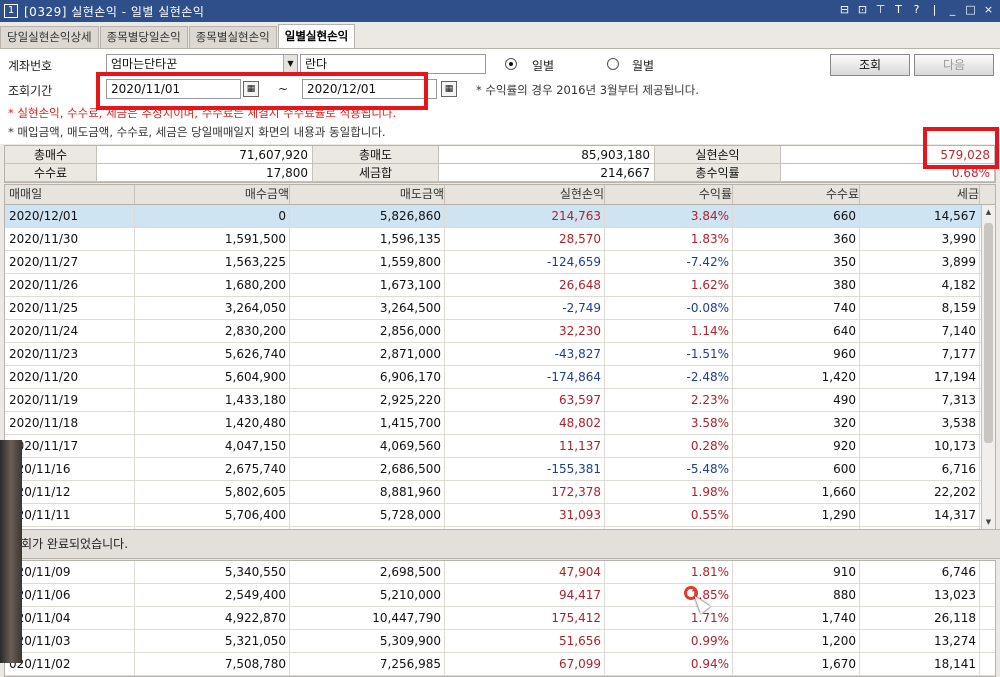  I want to click on header-realized-pnl: 실현손익, so click(525, 194).